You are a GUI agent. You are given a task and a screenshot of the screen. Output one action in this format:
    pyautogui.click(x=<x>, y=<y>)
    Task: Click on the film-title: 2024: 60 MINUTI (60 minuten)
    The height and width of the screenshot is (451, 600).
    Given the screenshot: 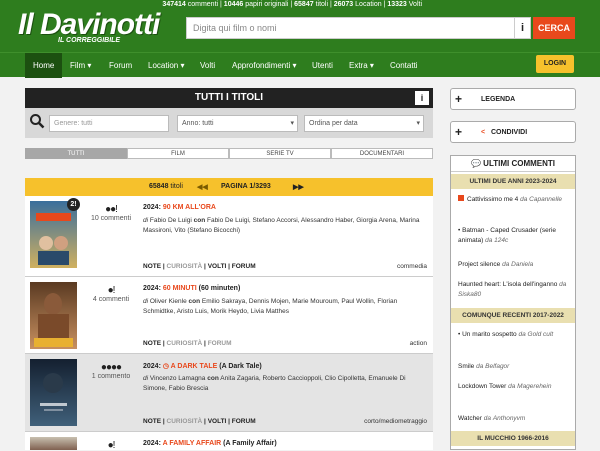 What is the action you would take?
    pyautogui.click(x=191, y=288)
    